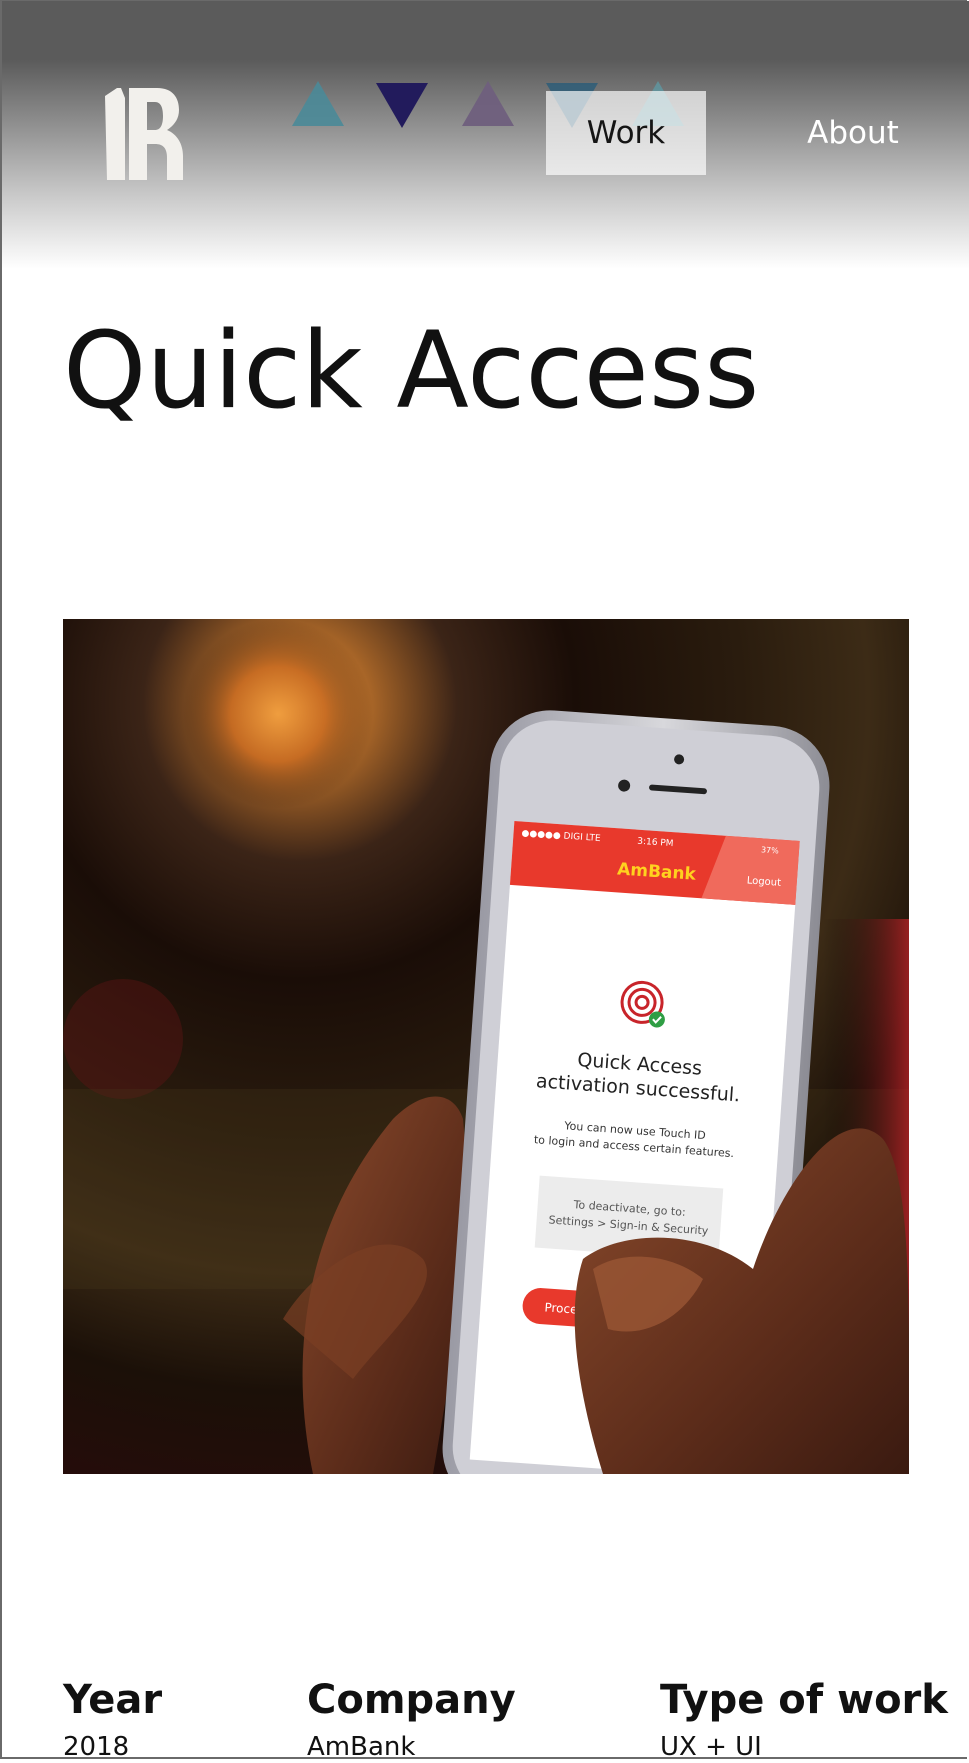 This screenshot has height=1763, width=969. I want to click on logo-icon, so click(144, 134).